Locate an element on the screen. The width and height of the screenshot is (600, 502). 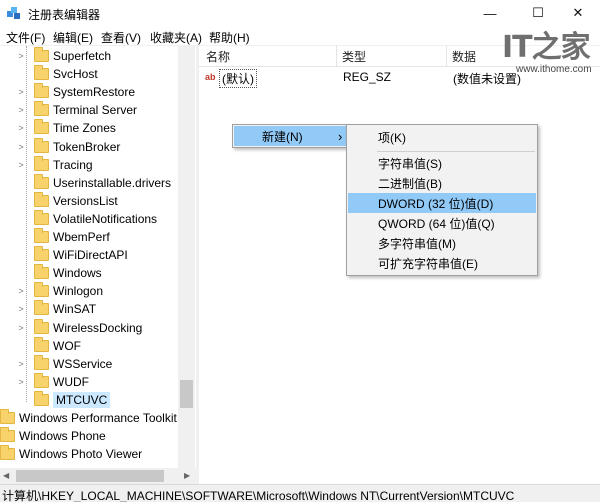
tree-item-label: Superfetch is located at coordinates (82, 56).